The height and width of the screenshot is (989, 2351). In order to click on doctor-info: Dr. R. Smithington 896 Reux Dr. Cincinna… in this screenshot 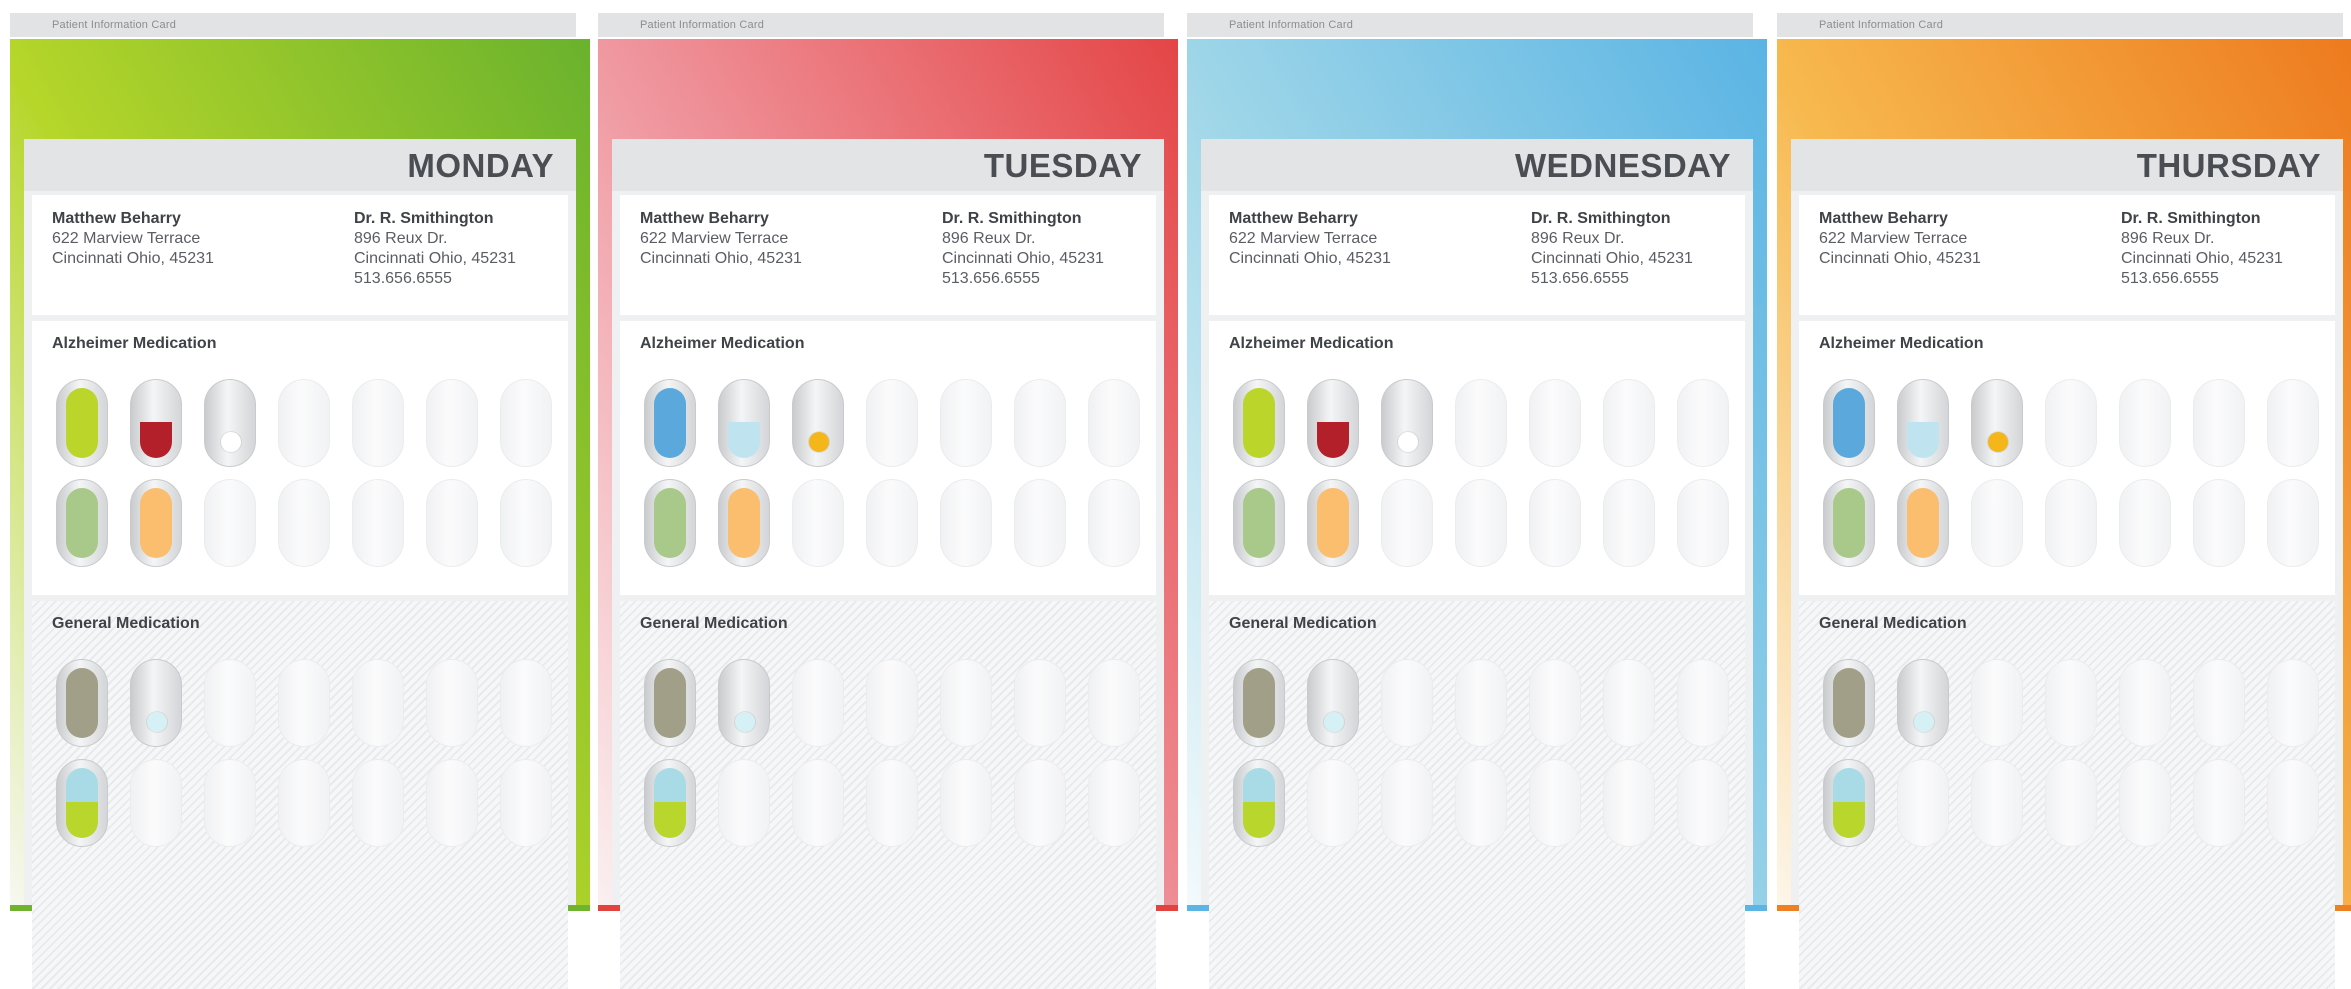, I will do `click(1023, 249)`.